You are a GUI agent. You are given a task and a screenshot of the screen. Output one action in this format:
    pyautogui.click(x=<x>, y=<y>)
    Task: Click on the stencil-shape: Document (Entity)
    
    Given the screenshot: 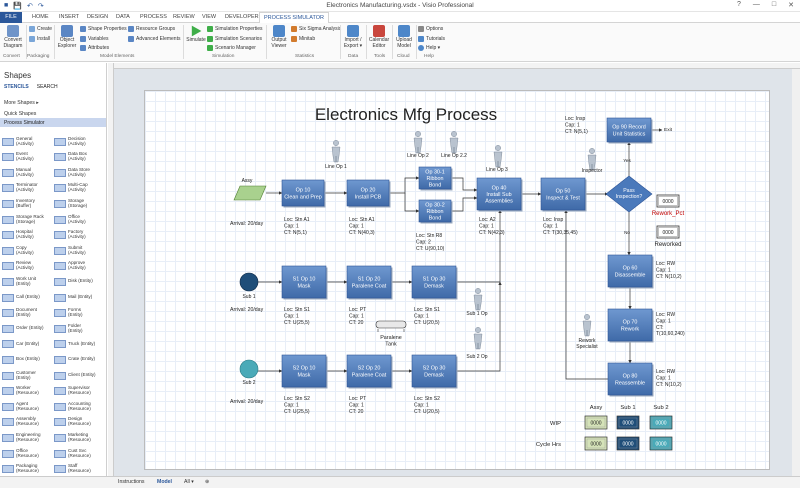 What is the action you would take?
    pyautogui.click(x=27, y=313)
    